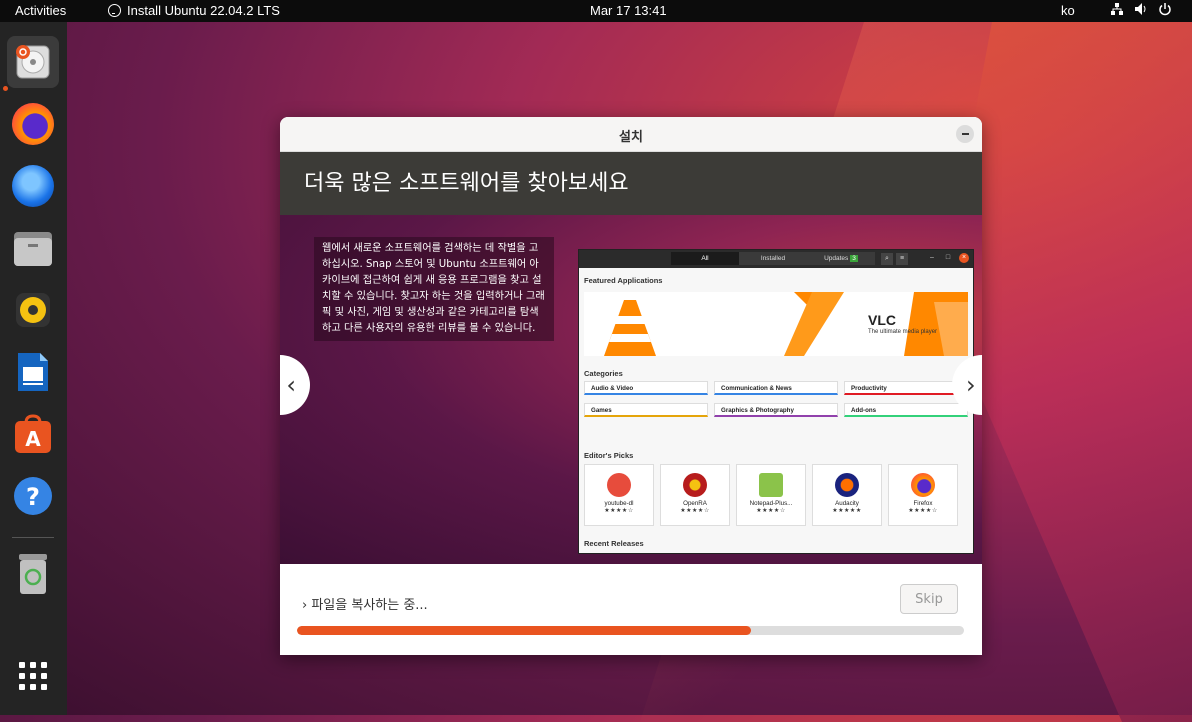 The height and width of the screenshot is (722, 1192). I want to click on dock-ubuntu-installer, so click(33, 62).